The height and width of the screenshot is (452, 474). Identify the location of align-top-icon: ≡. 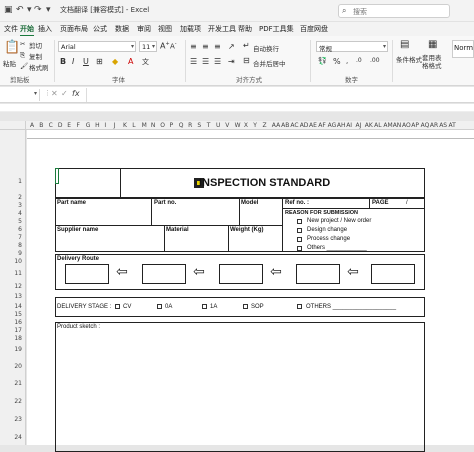
(193, 46).